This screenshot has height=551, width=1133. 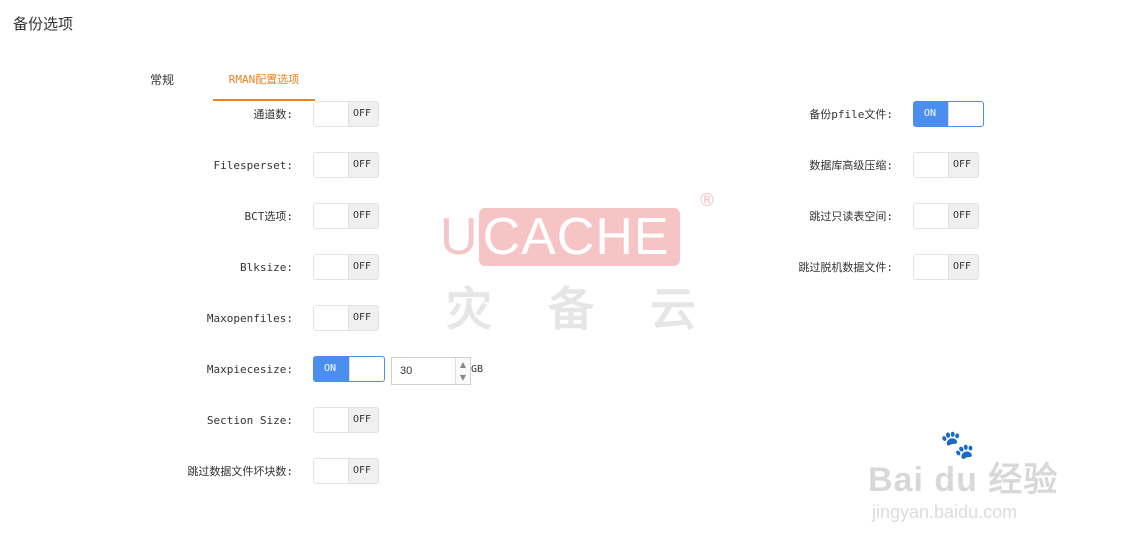 I want to click on spin-down-button: ▼, so click(x=462, y=377).